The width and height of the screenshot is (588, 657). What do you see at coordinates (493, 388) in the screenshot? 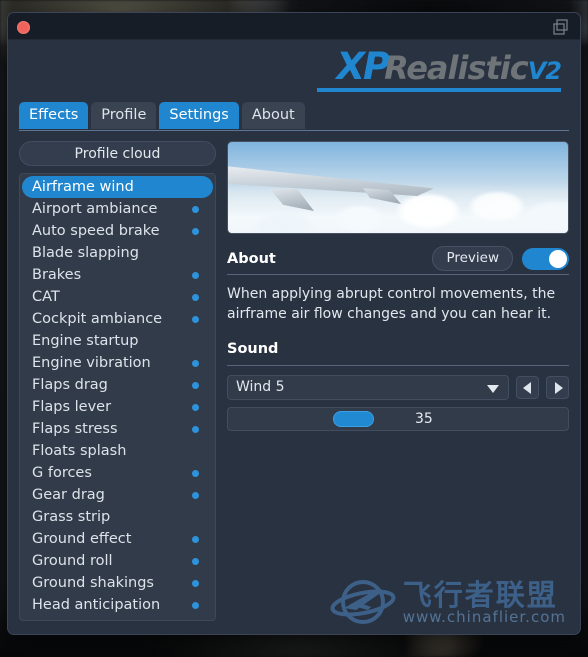
I see `chevron-down-icon` at bounding box center [493, 388].